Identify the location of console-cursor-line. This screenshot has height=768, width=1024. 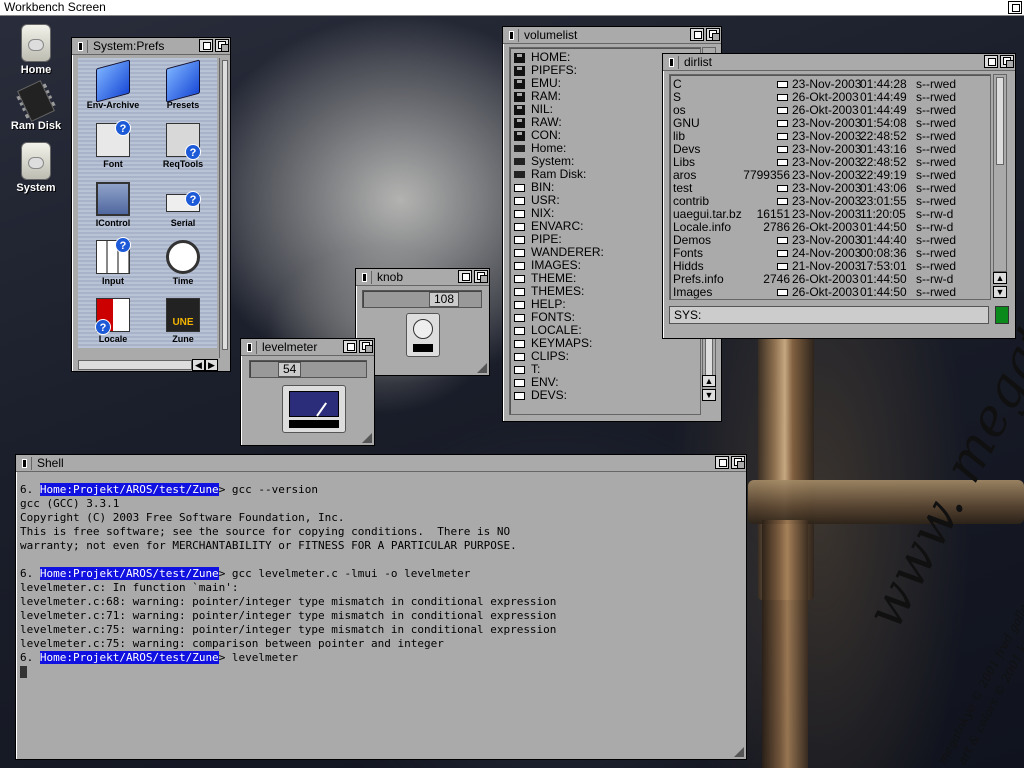
(382, 672).